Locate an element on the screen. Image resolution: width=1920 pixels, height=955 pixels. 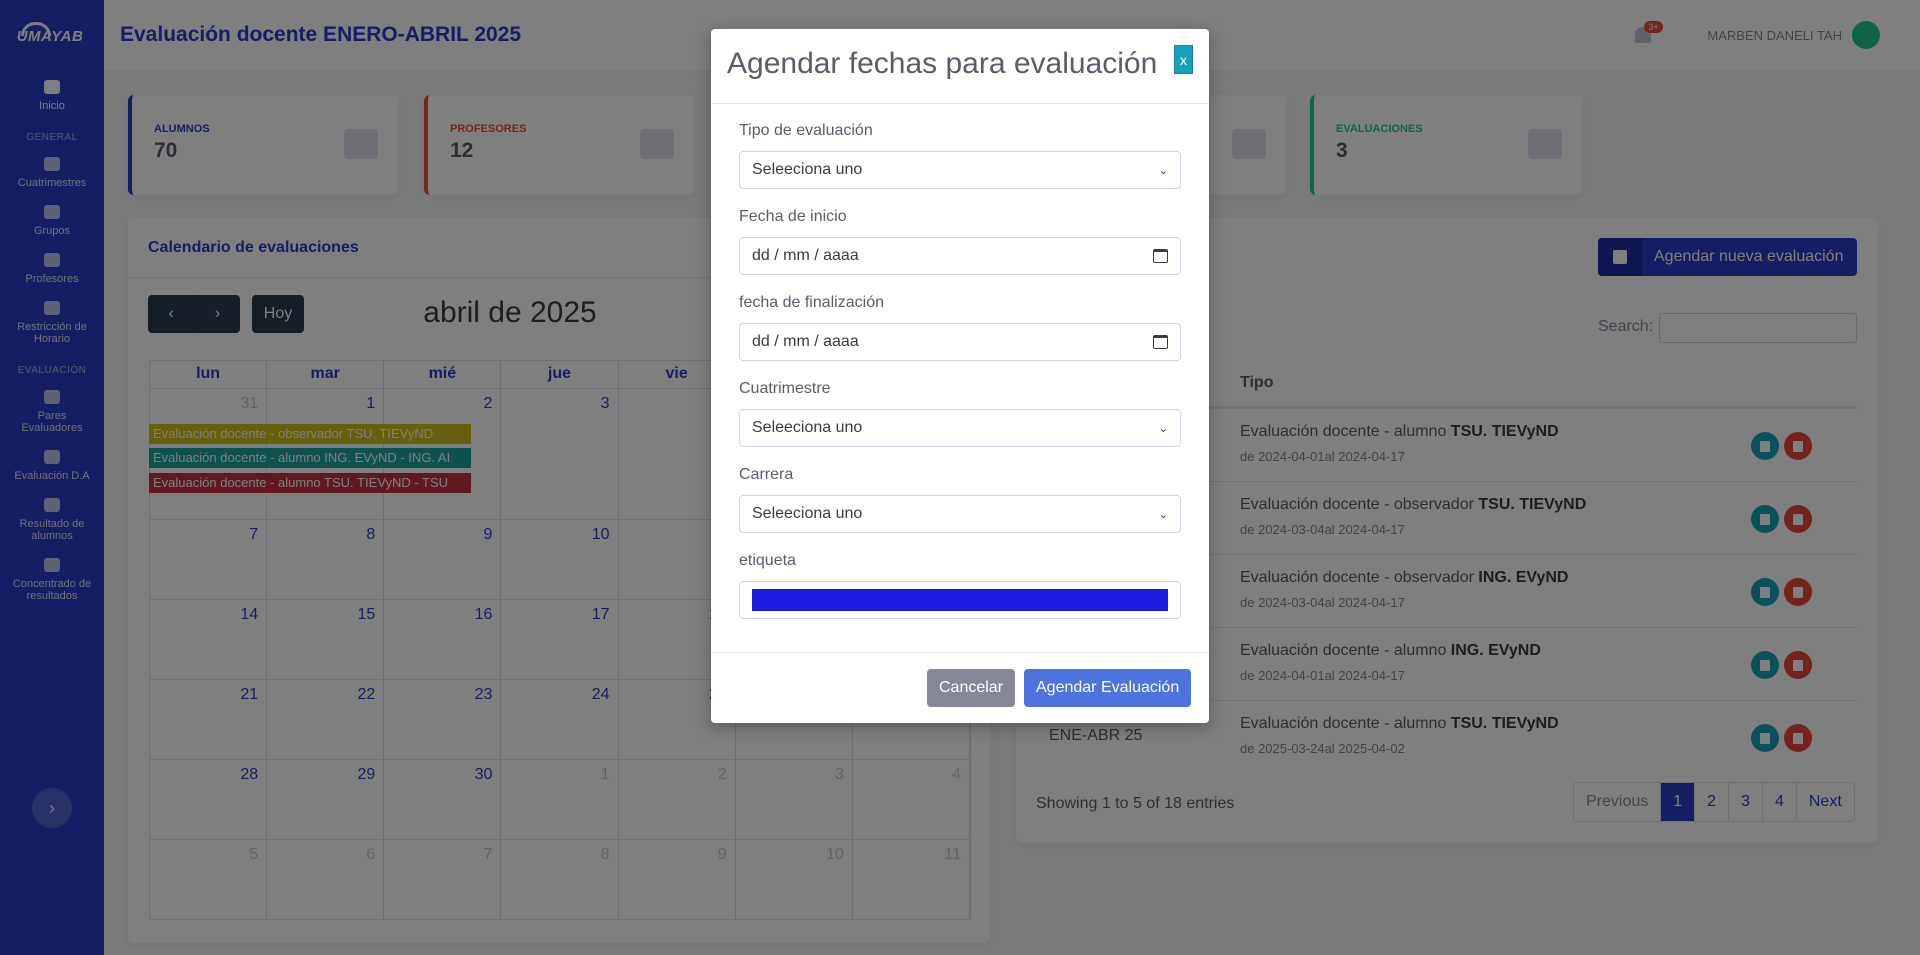
tipo-select-value: Seleeciona uno is located at coordinates (807, 169).